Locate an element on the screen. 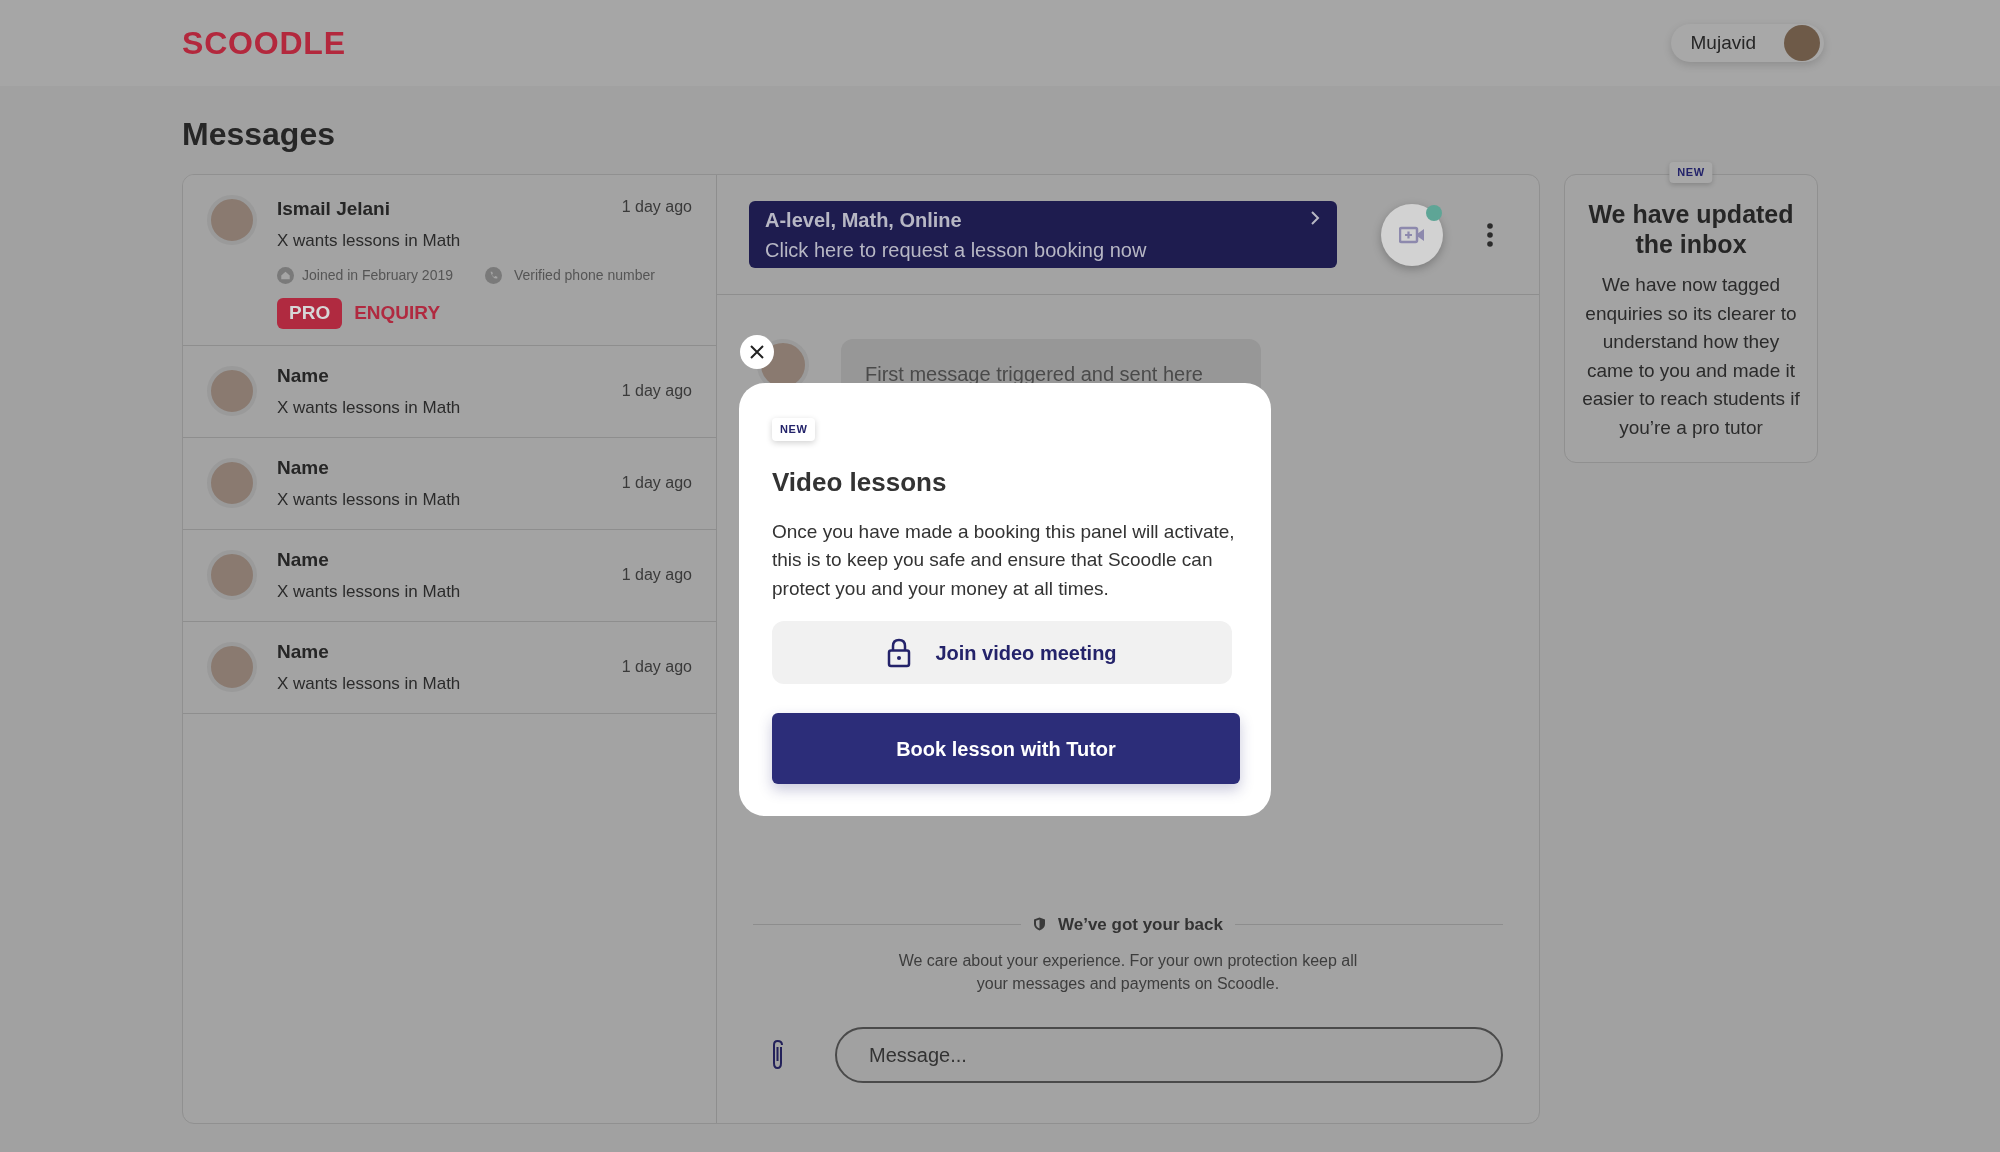 The image size is (2000, 1152). user-avatar is located at coordinates (1802, 43).